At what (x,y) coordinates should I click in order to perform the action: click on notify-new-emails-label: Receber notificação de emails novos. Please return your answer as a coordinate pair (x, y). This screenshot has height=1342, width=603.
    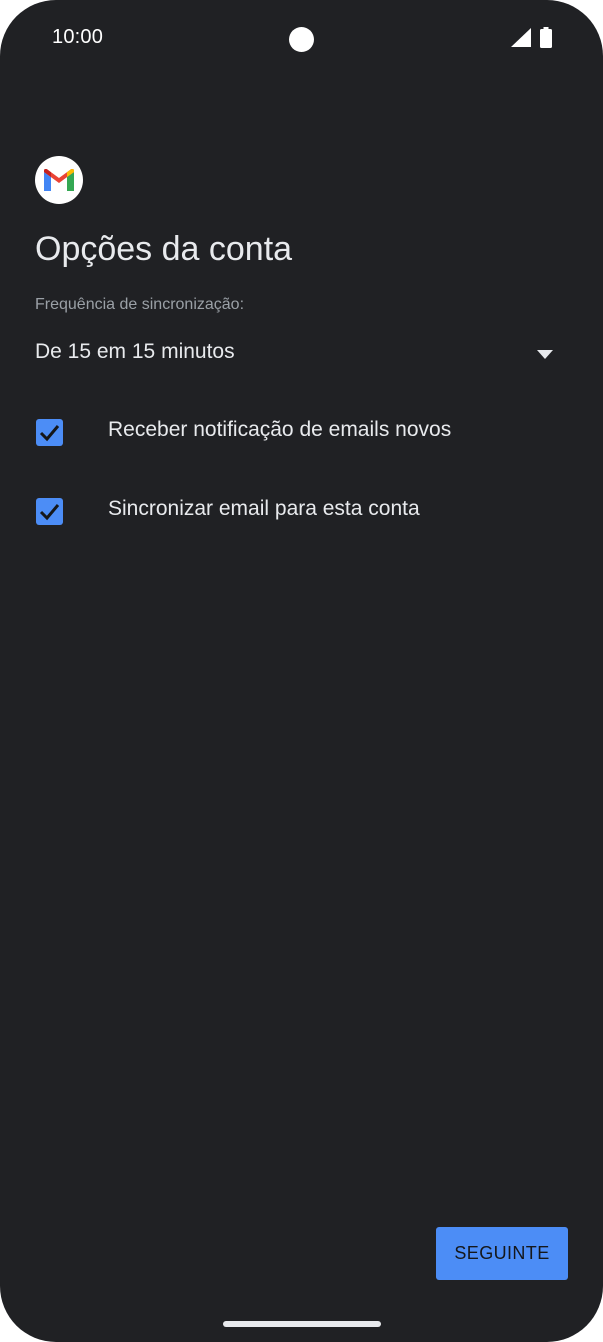
    Looking at the image, I should click on (280, 429).